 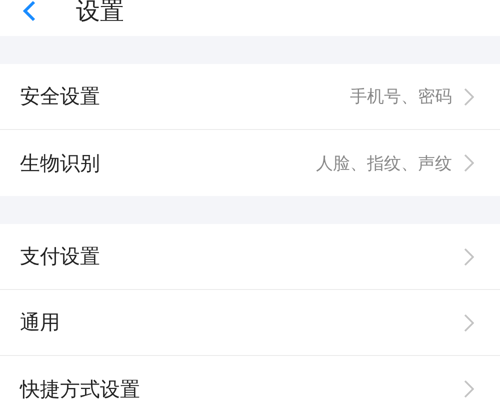 What do you see at coordinates (40, 322) in the screenshot?
I see `item-label: 通用` at bounding box center [40, 322].